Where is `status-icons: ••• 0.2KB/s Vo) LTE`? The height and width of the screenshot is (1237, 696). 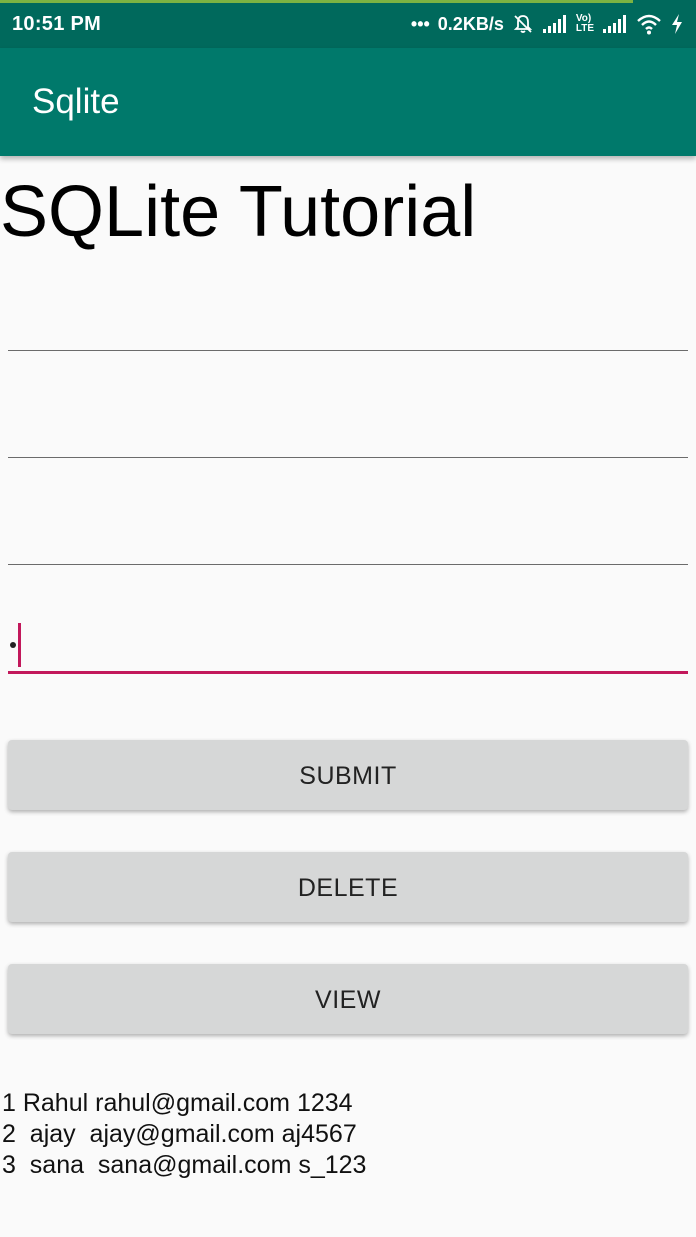 status-icons: ••• 0.2KB/s Vo) LTE is located at coordinates (547, 24).